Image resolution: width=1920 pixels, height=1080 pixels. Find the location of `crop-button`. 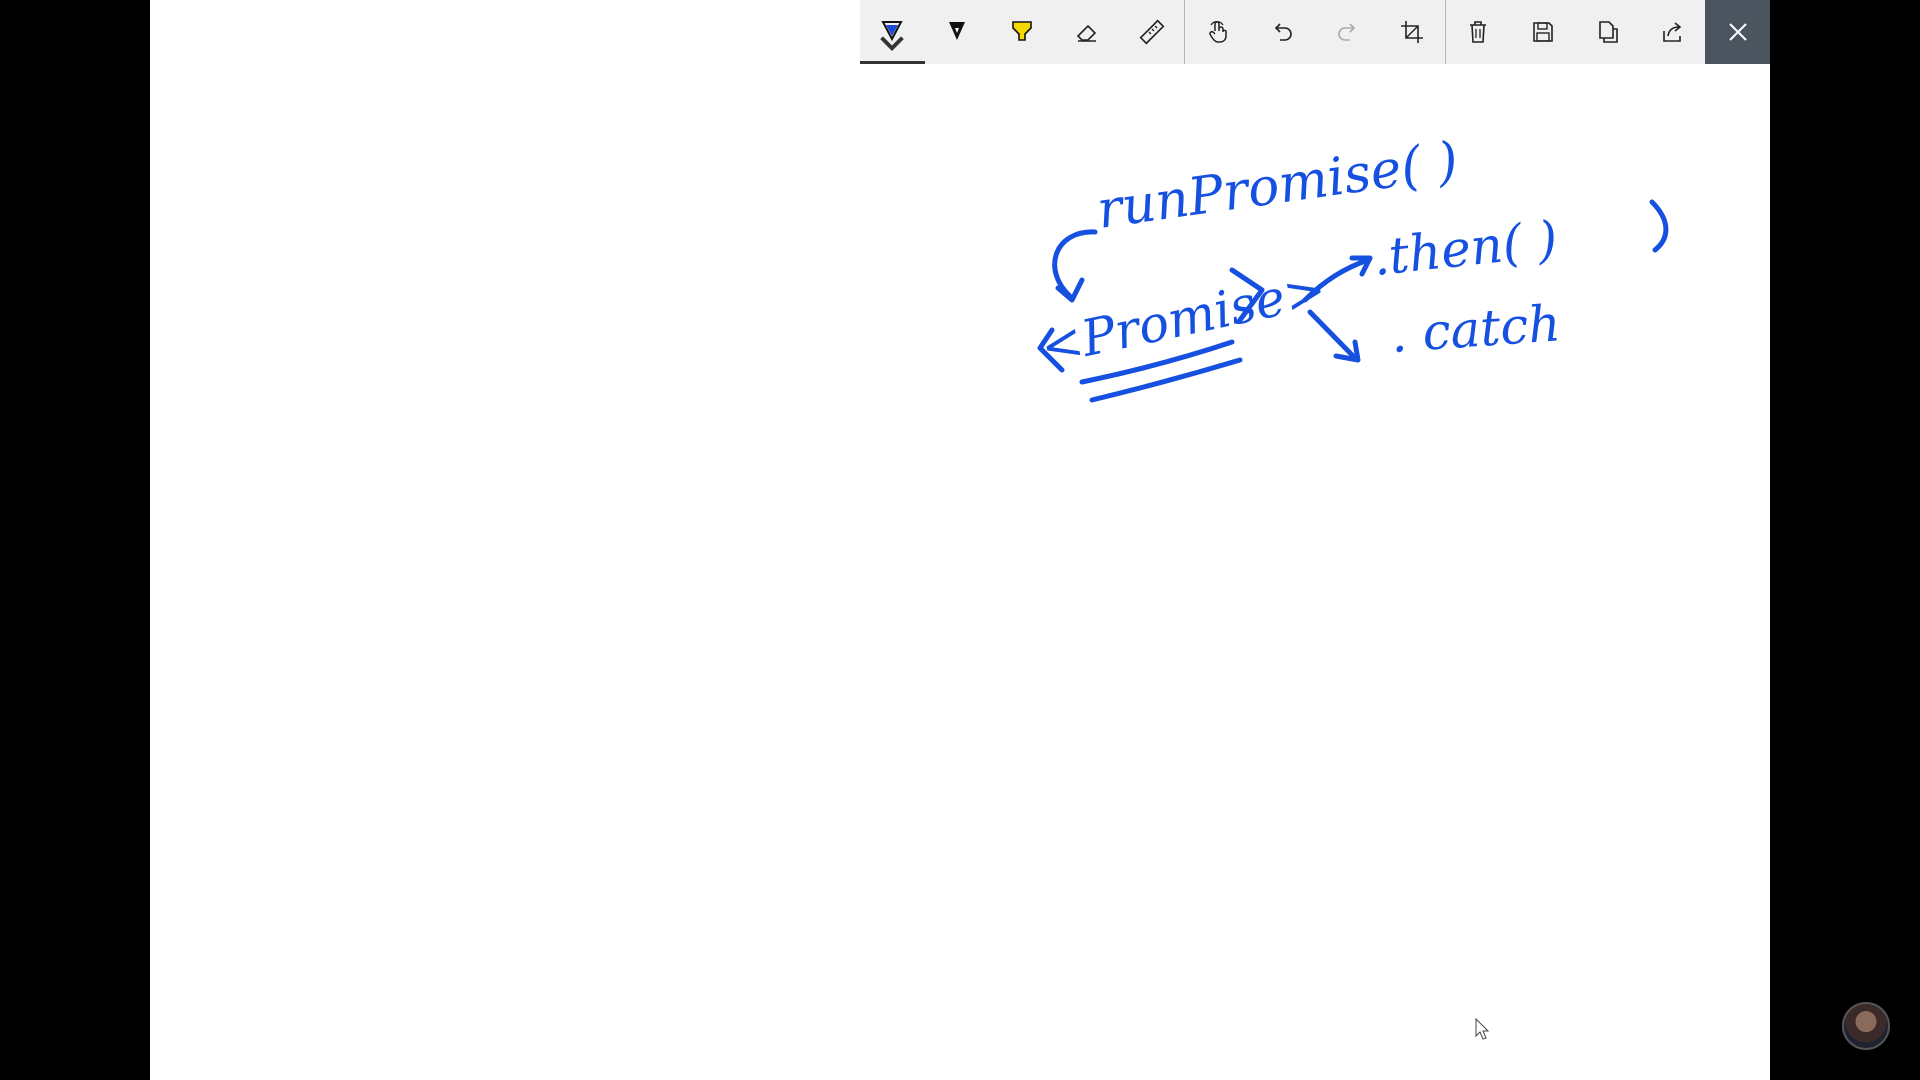

crop-button is located at coordinates (1412, 32).